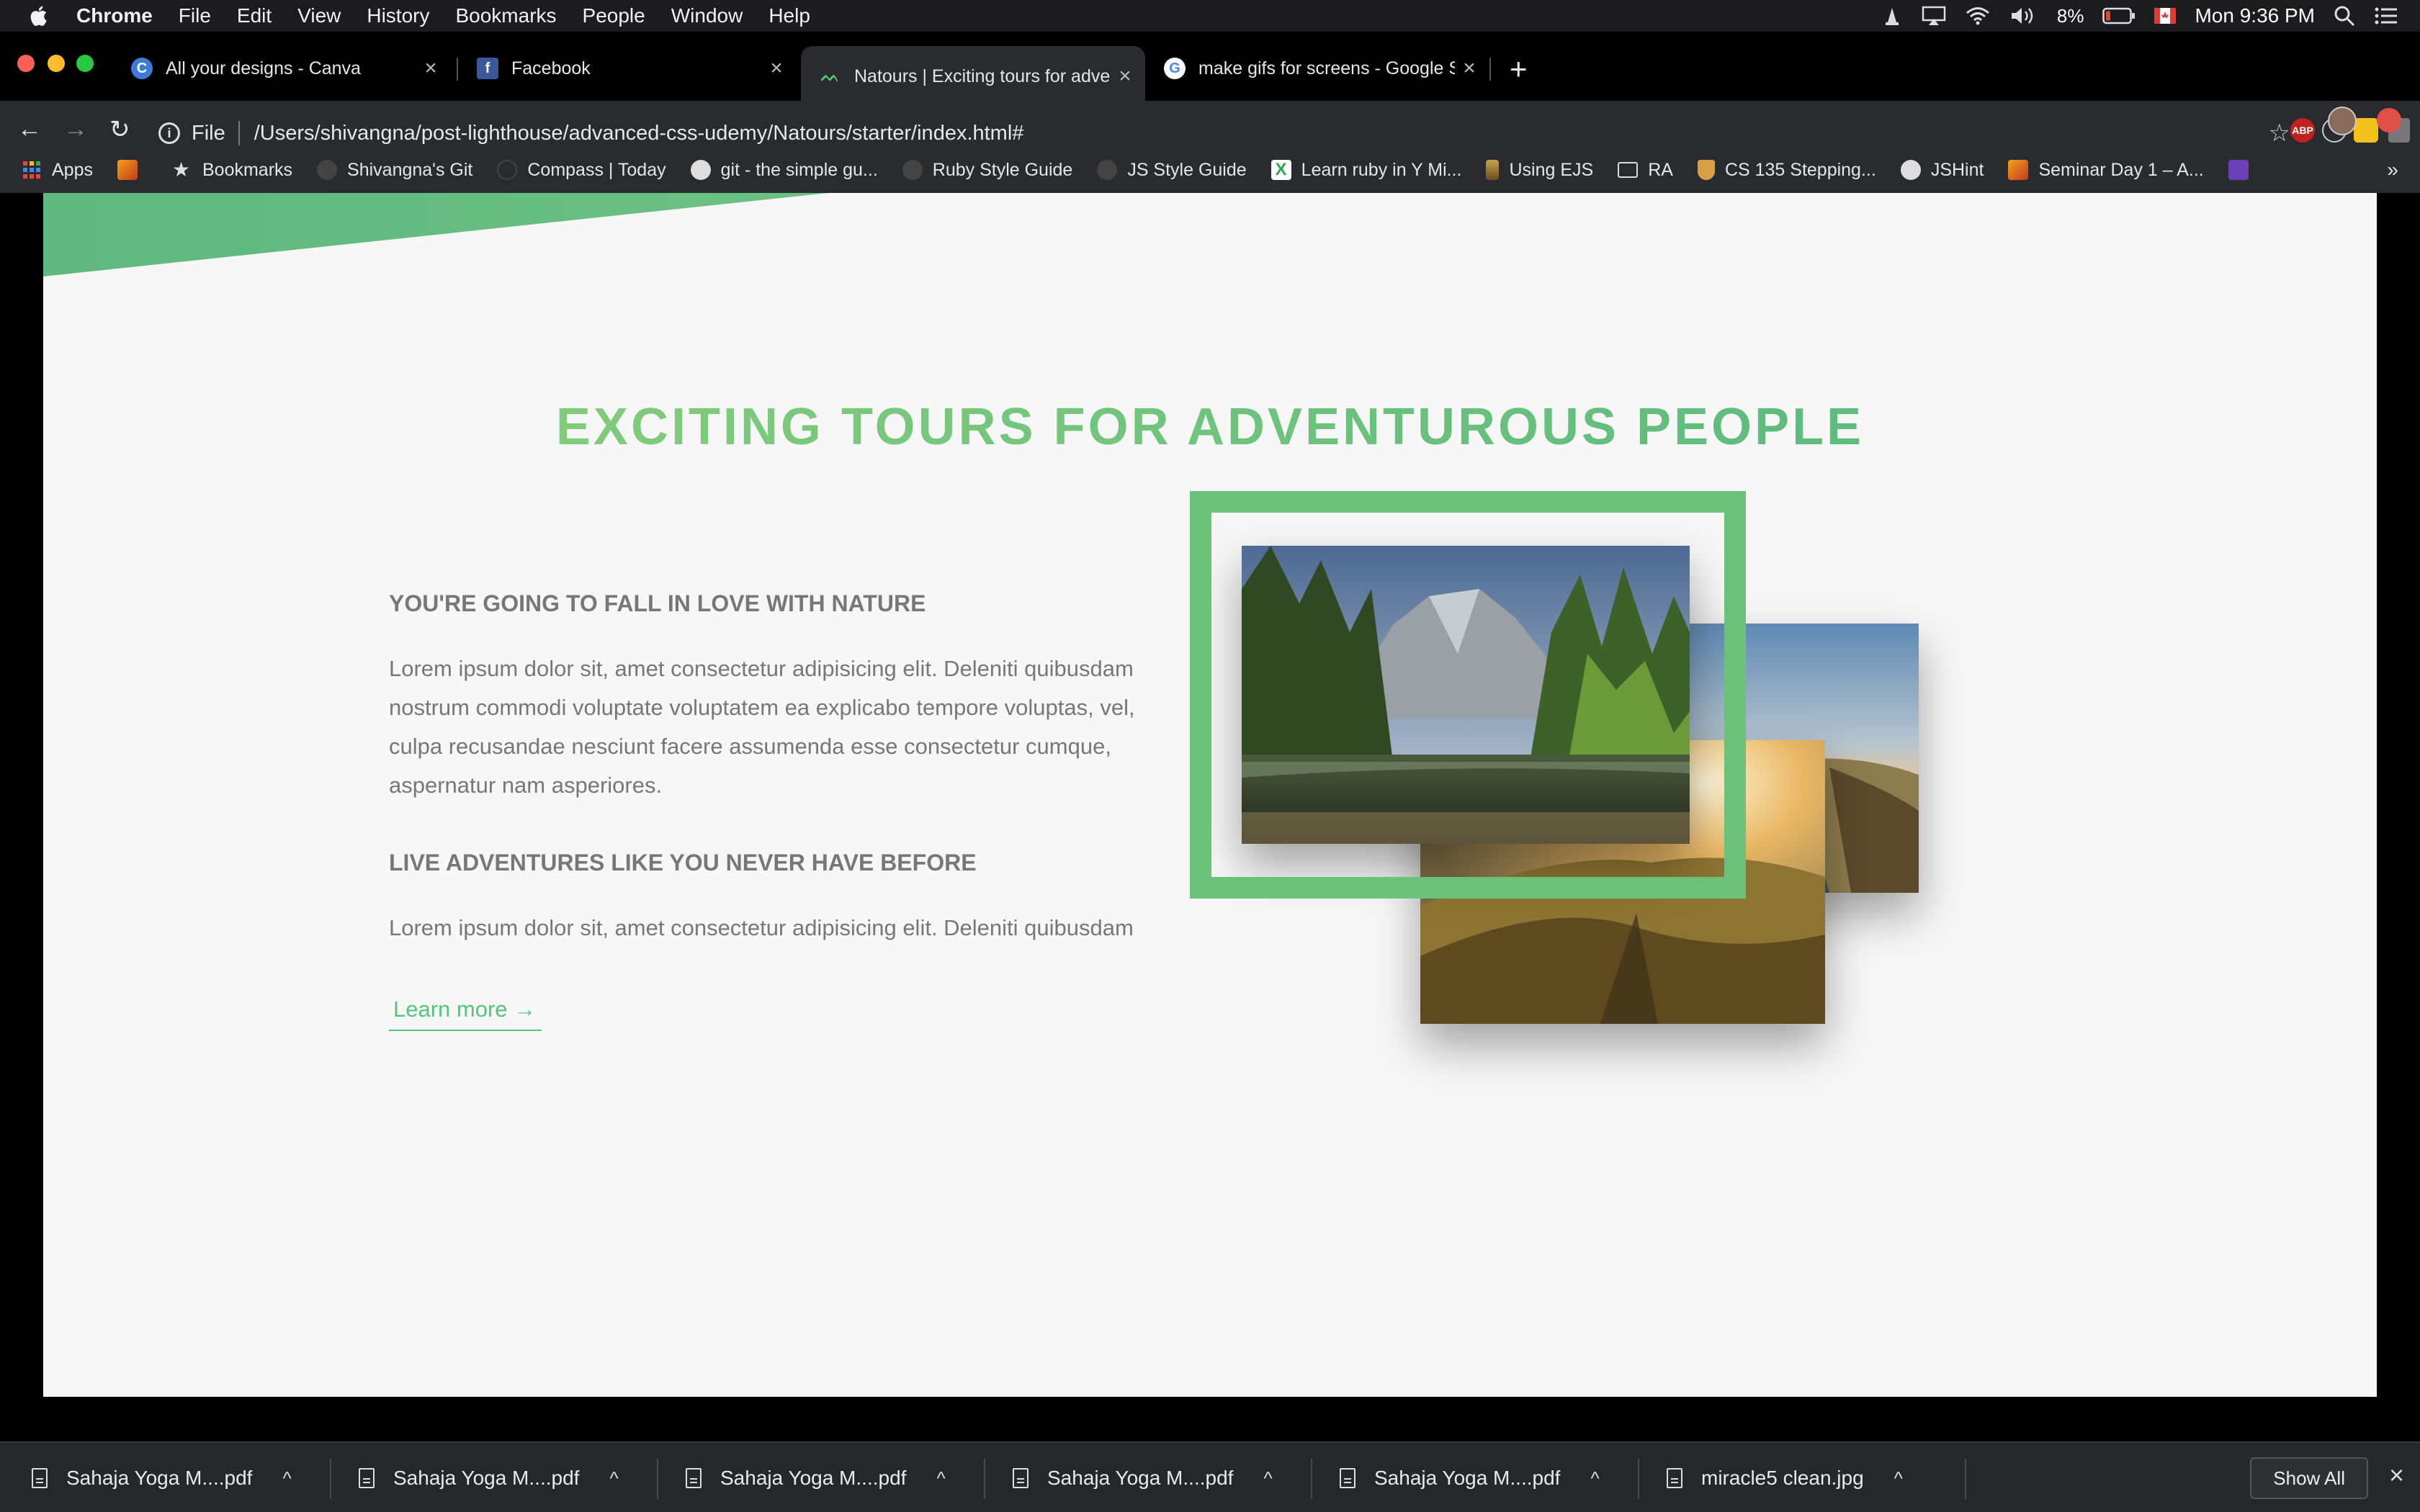  I want to click on site-info-icon: i, so click(169, 133).